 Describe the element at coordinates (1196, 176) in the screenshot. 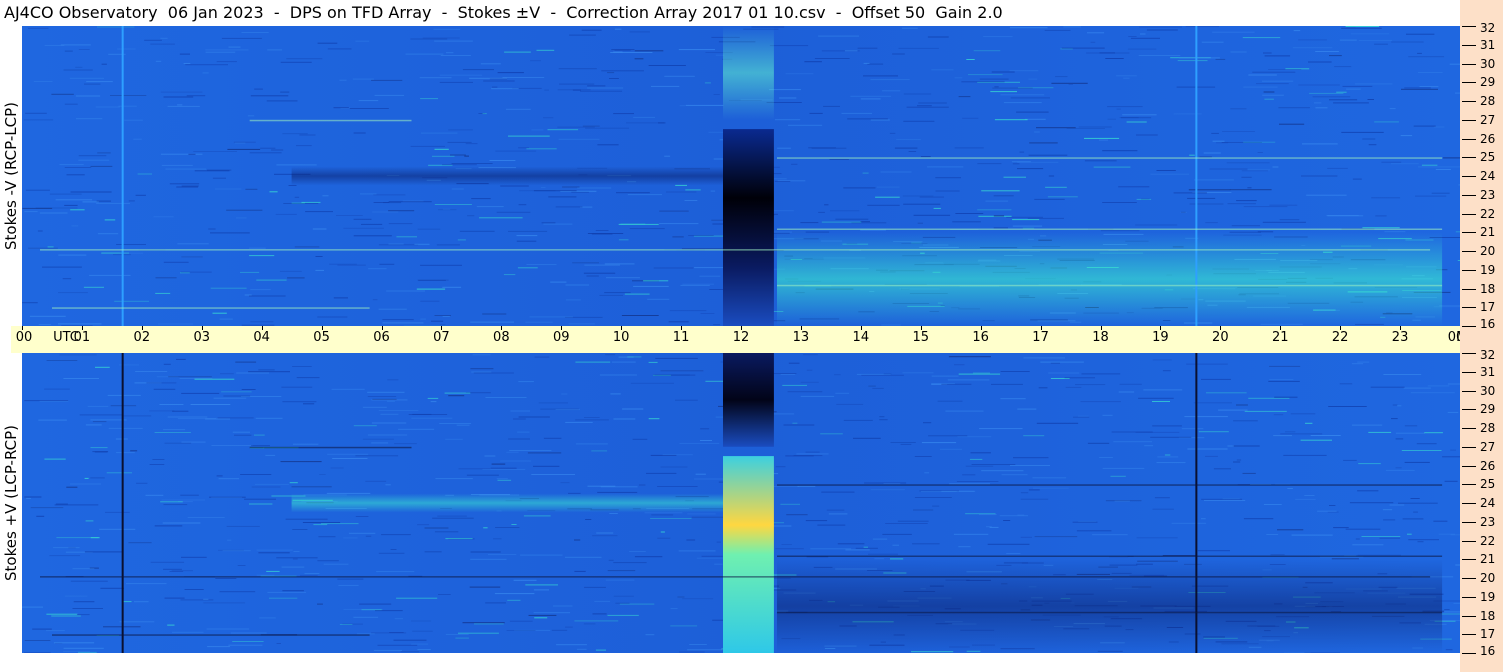

I see `vertical-line-mark` at that location.